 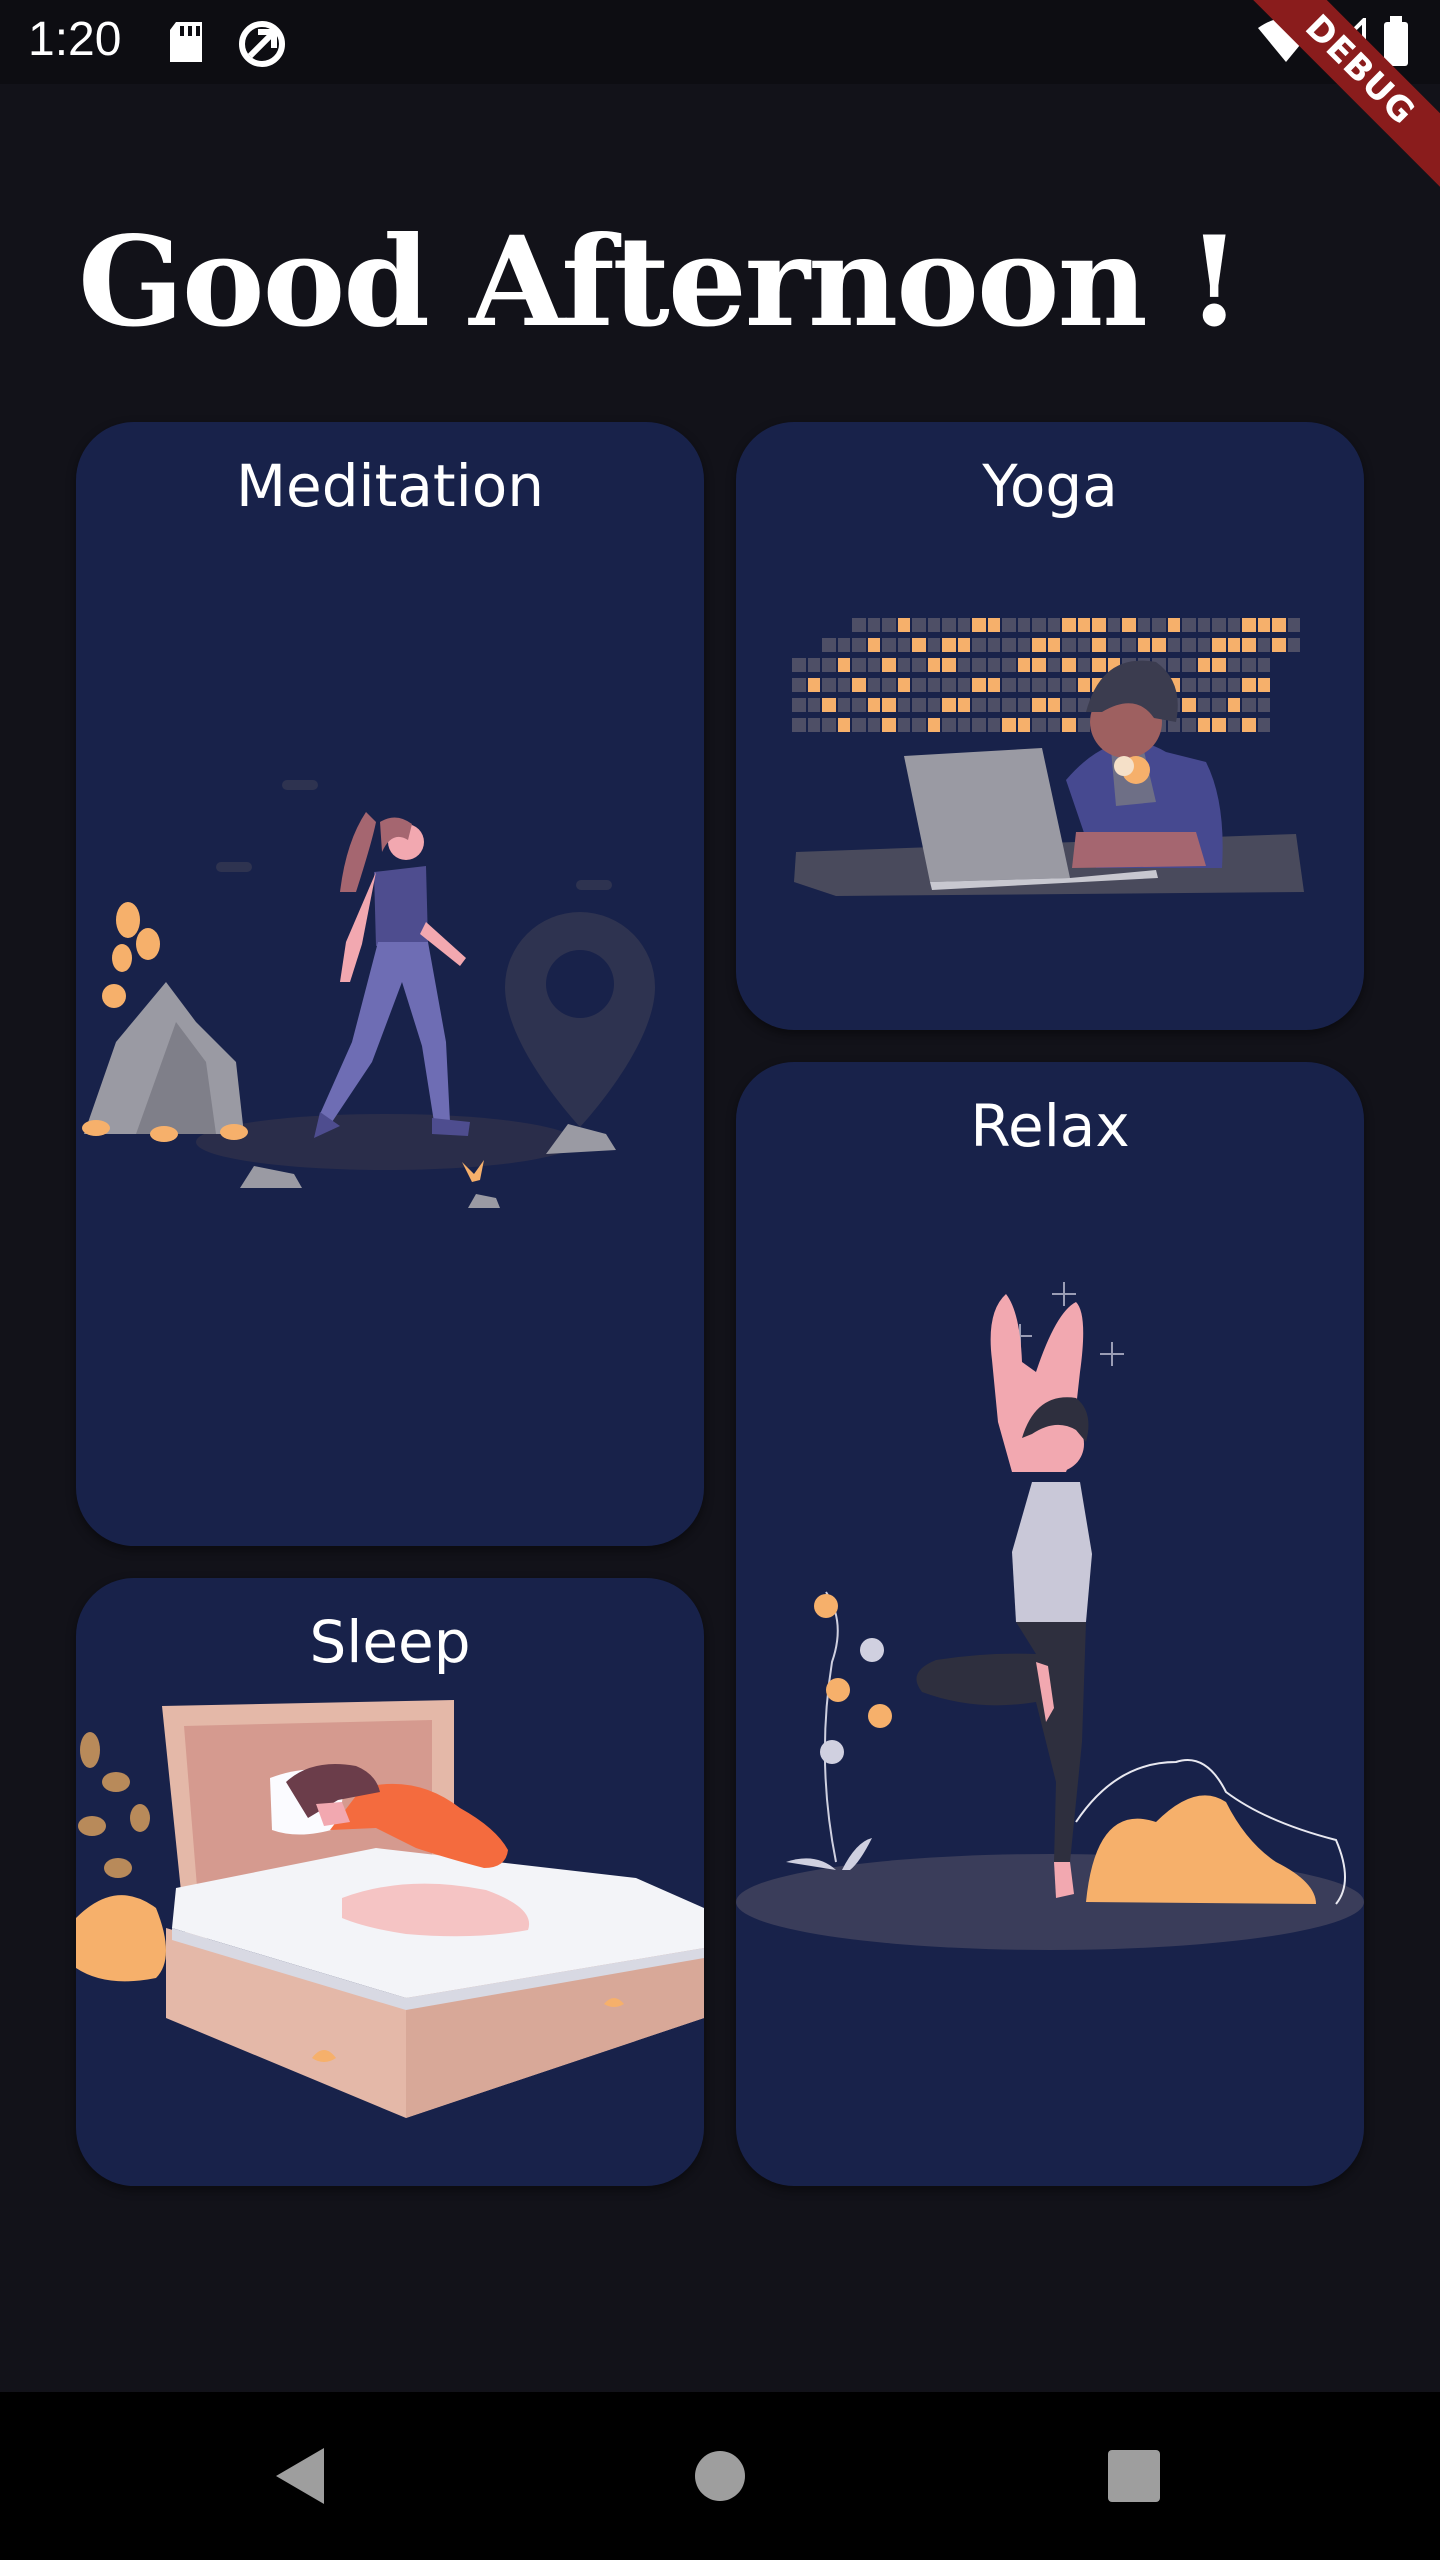 What do you see at coordinates (1048, 757) in the screenshot?
I see `laptop-person-illustration` at bounding box center [1048, 757].